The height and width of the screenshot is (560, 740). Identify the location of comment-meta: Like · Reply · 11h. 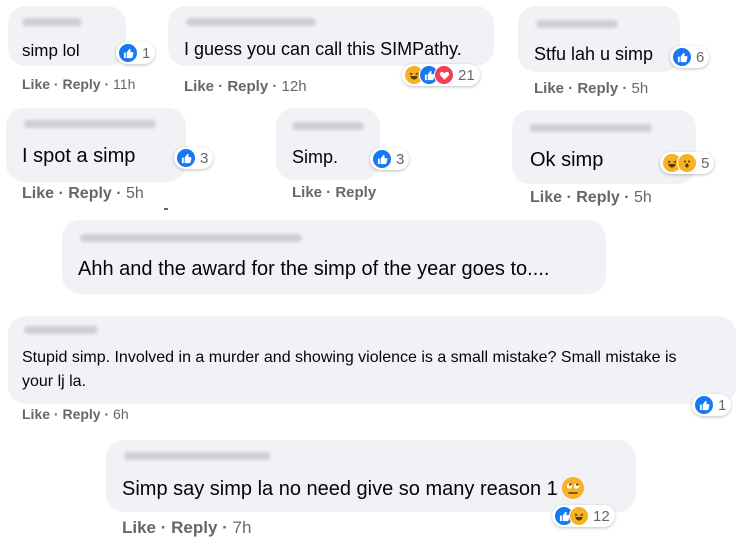
(78, 84).